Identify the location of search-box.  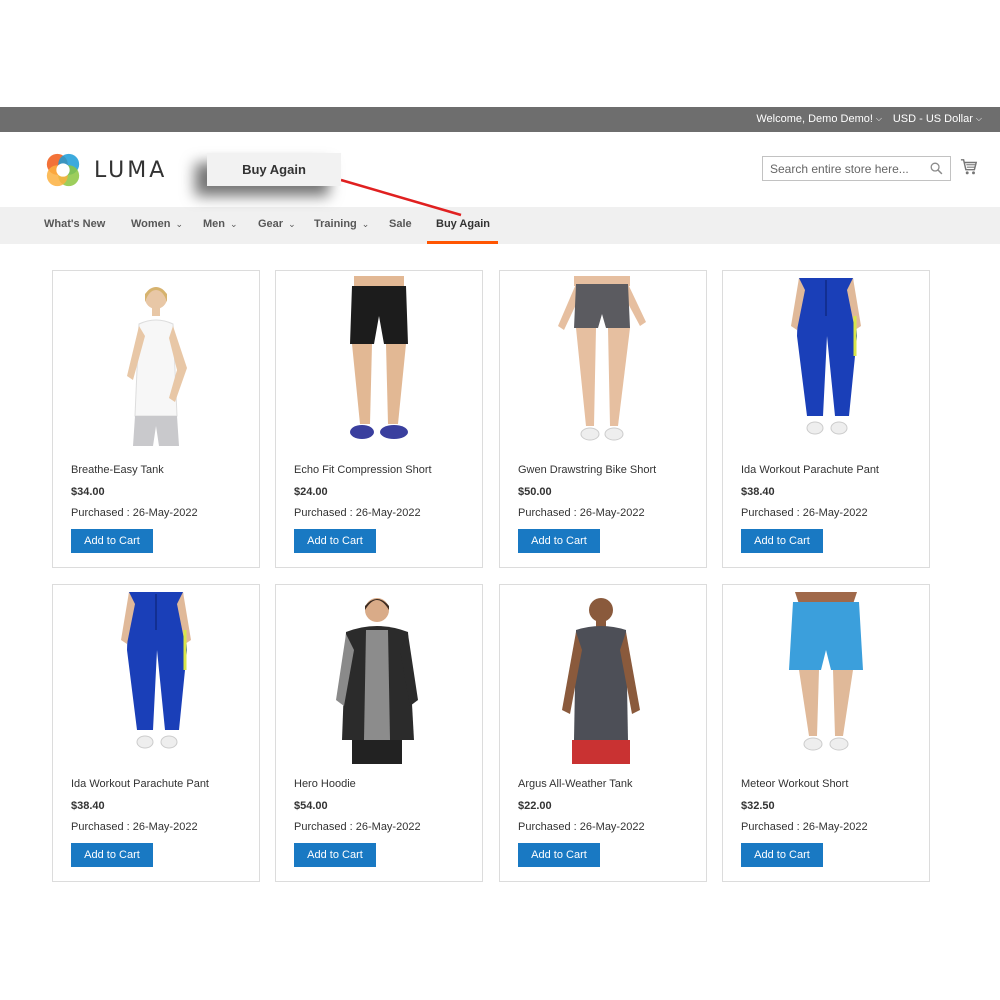
(856, 168).